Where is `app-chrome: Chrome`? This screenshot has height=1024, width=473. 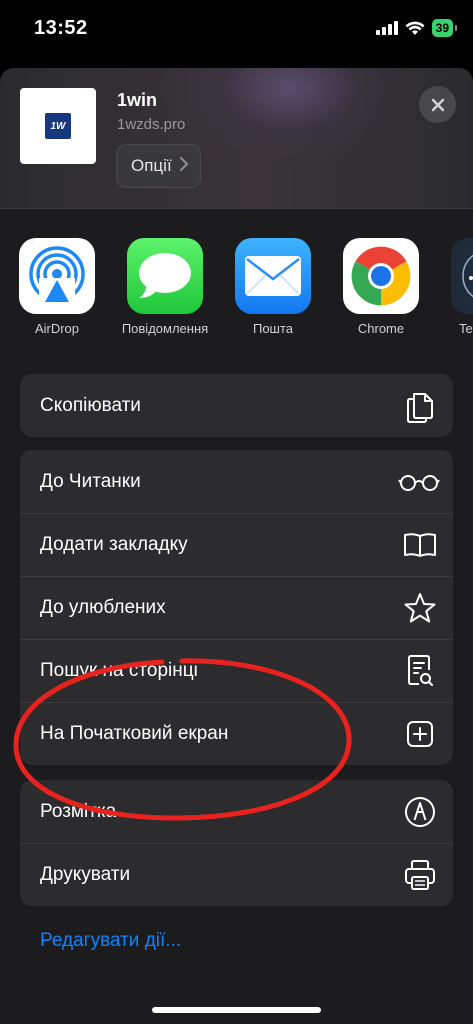 app-chrome: Chrome is located at coordinates (381, 287).